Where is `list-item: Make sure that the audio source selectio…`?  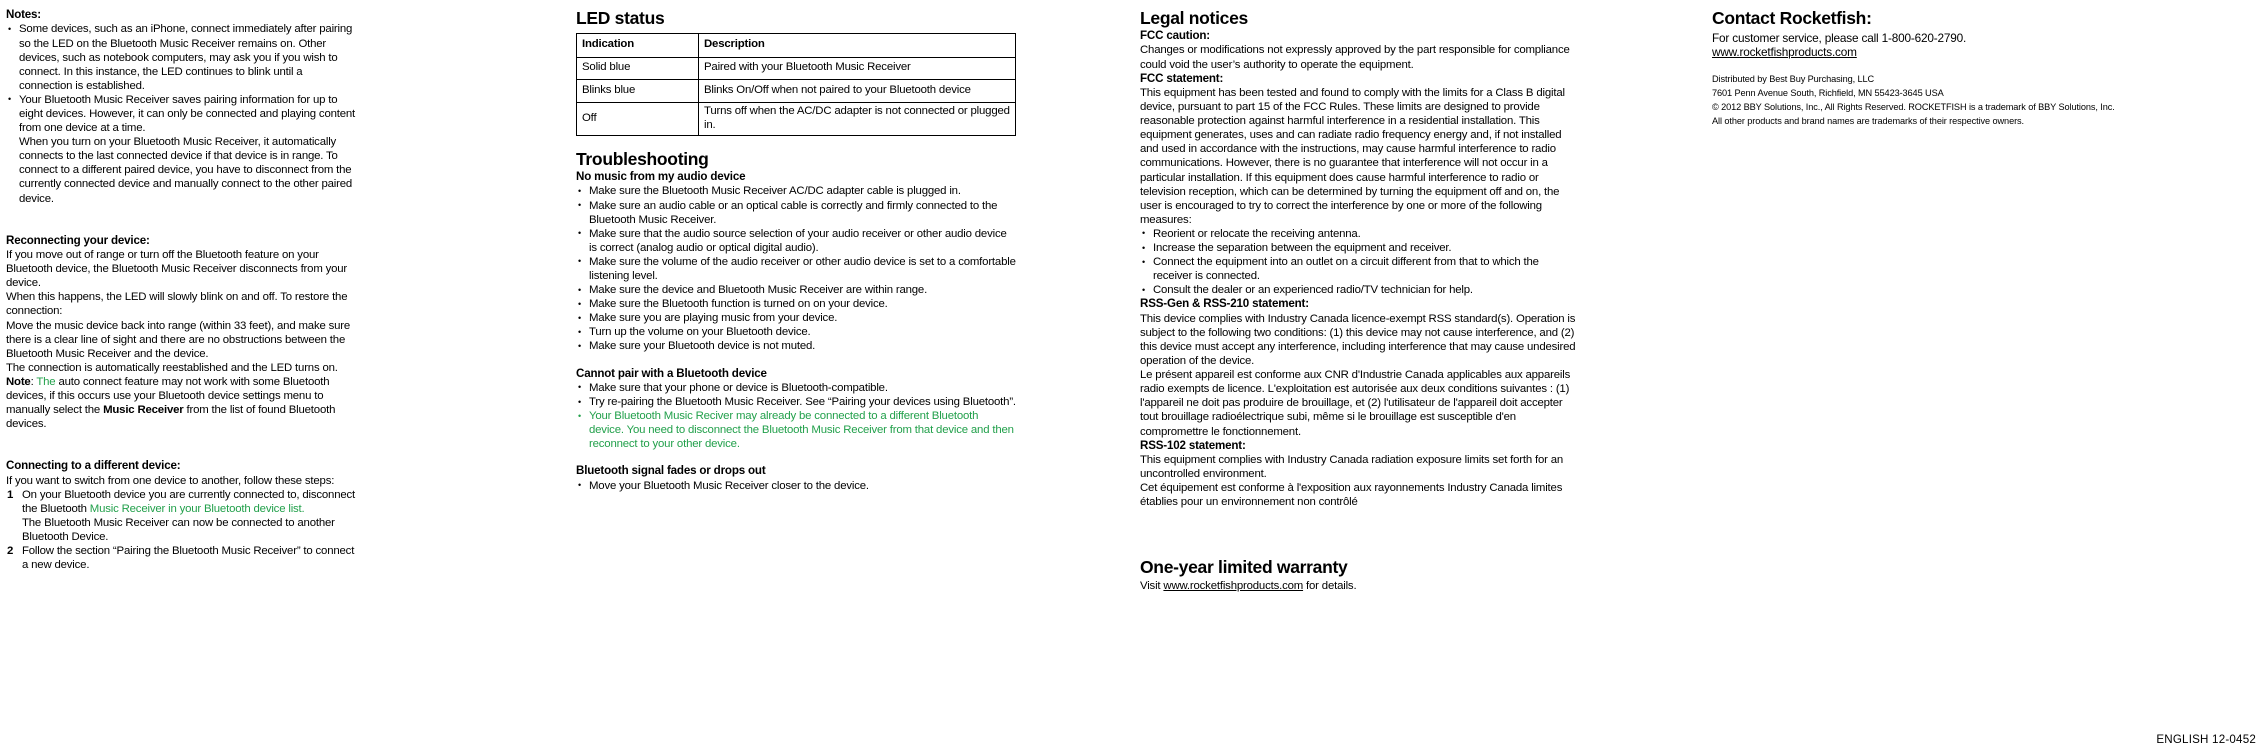
list-item: Make sure that the audio source selectio… is located at coordinates (796, 240).